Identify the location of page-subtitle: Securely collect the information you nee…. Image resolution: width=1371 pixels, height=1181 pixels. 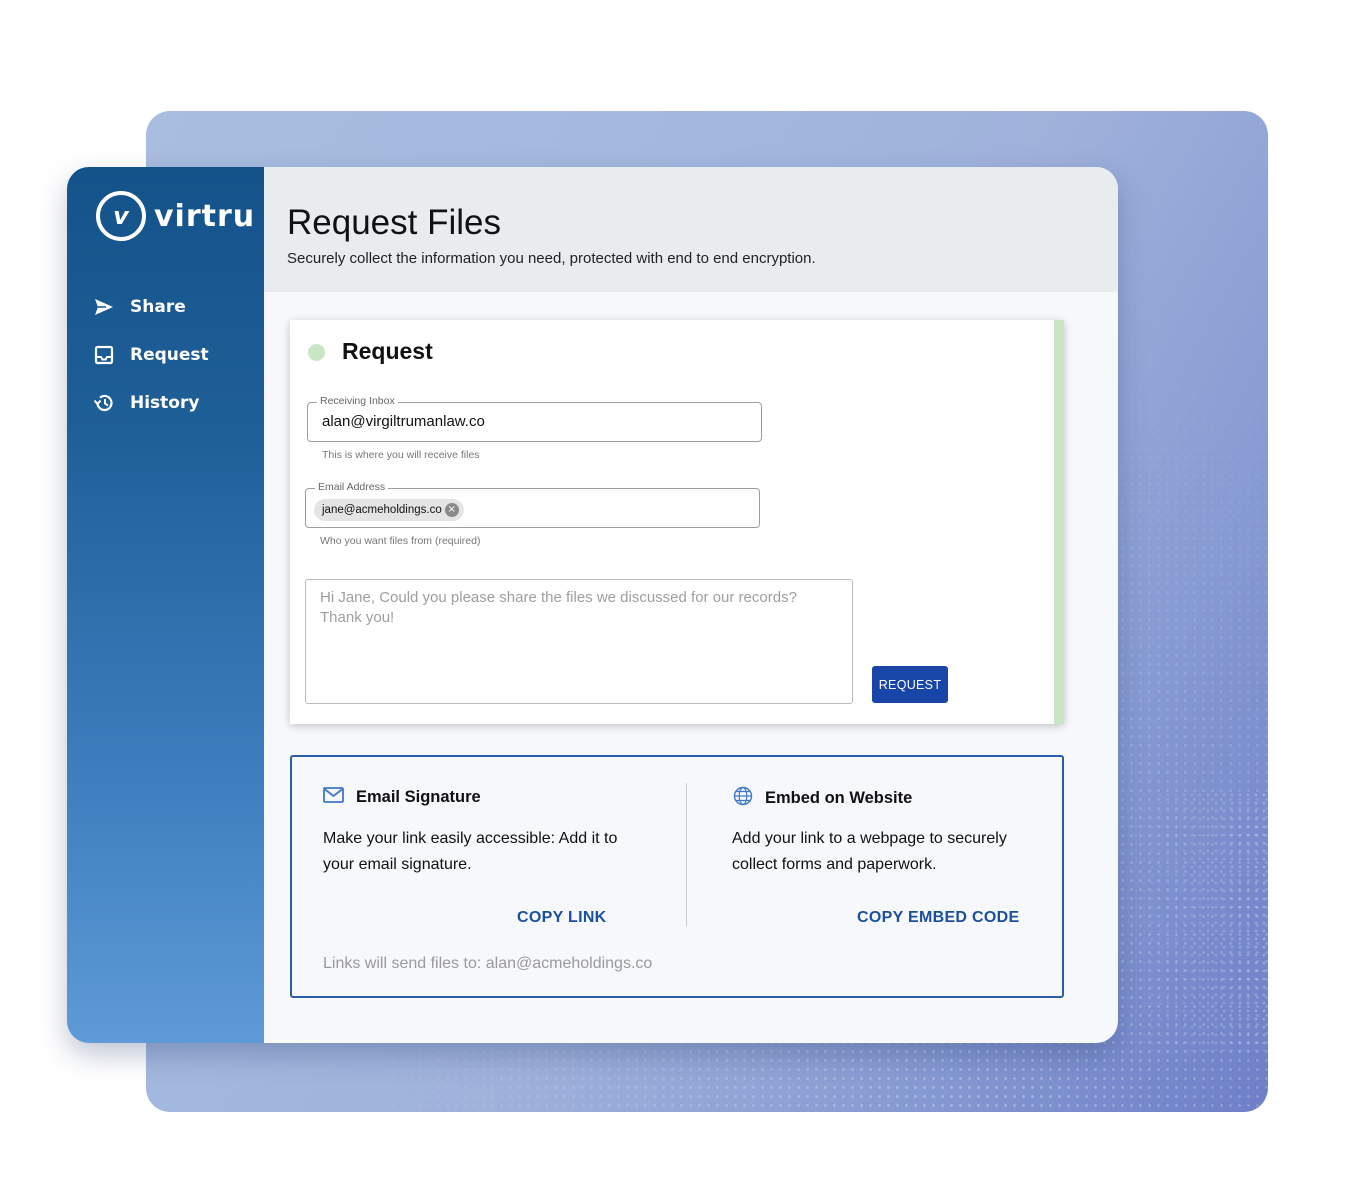
(551, 258).